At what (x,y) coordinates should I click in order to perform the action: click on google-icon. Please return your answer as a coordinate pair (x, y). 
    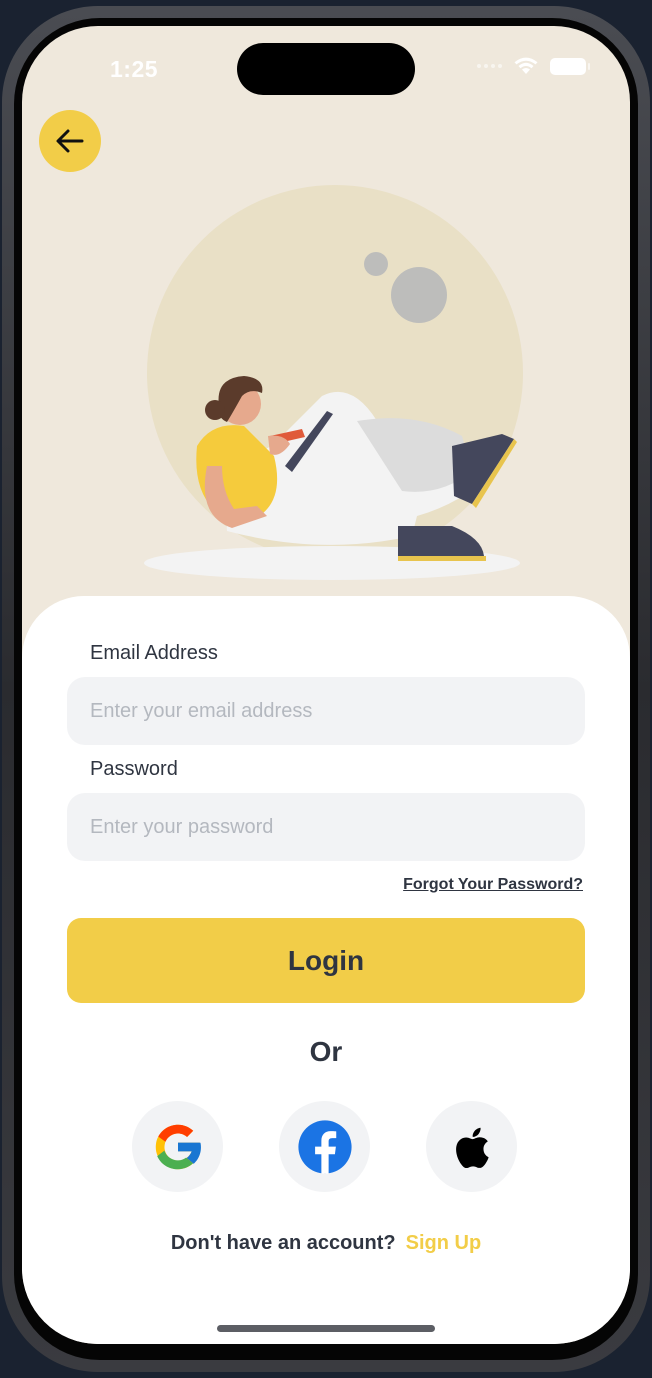
    Looking at the image, I should click on (178, 1146).